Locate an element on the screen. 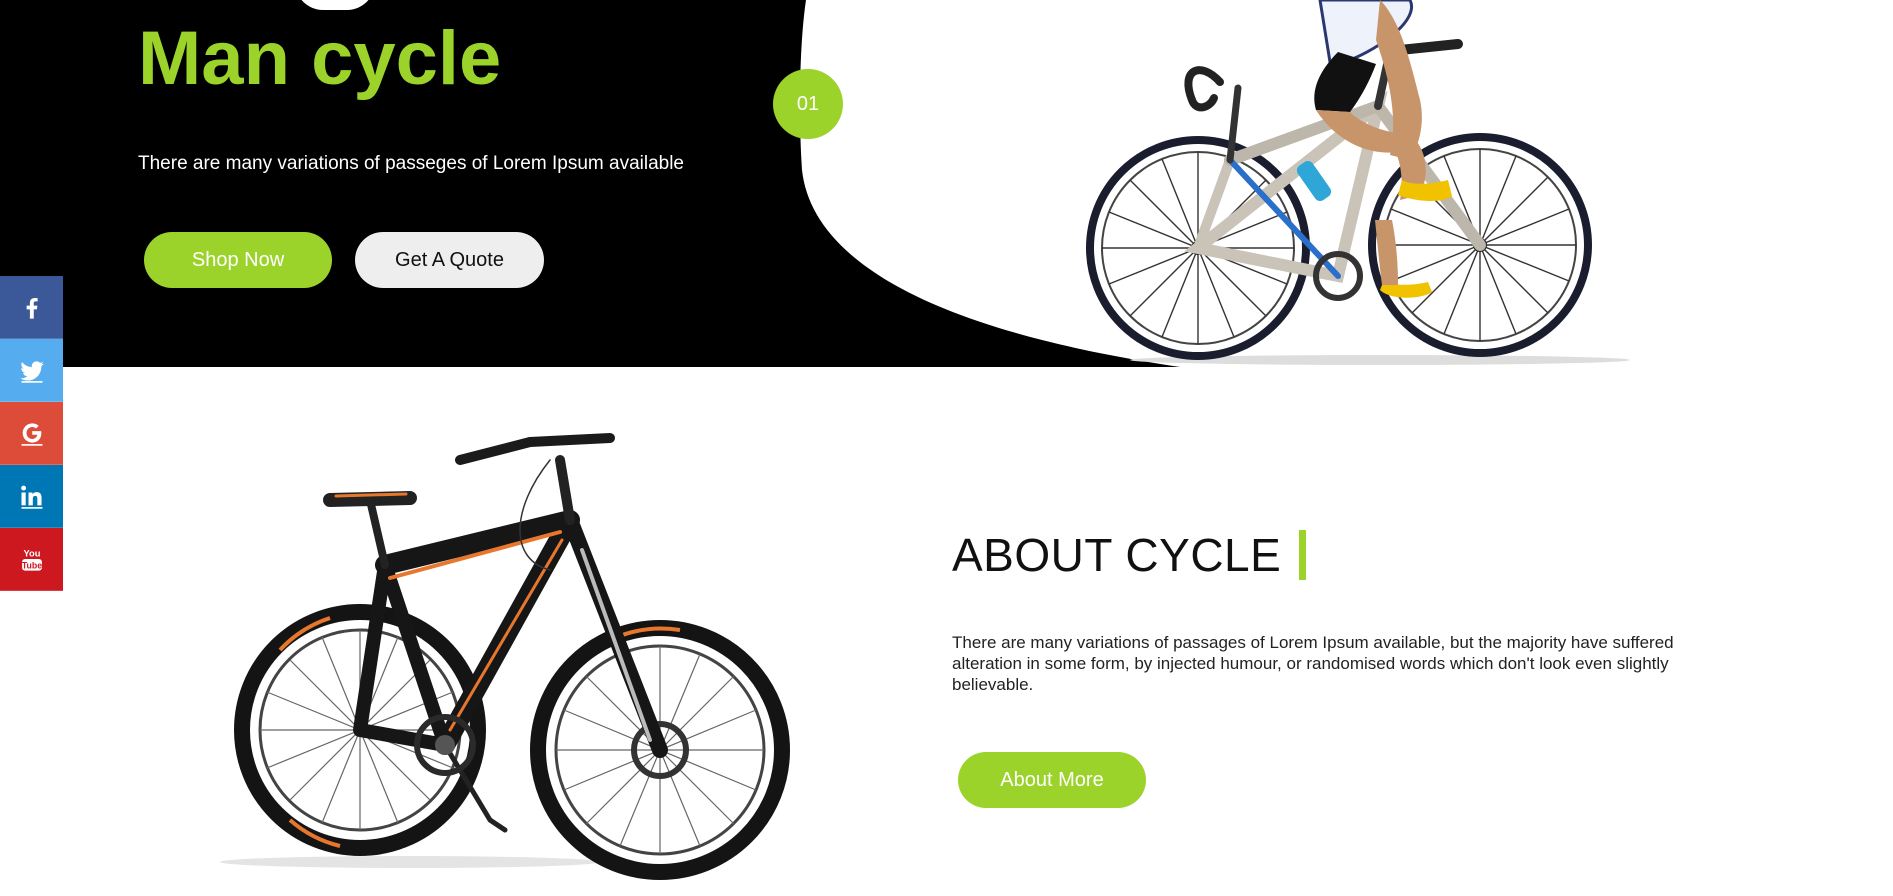 Image resolution: width=1893 pixels, height=896 pixels. youtube-link: You Tube is located at coordinates (31, 559).